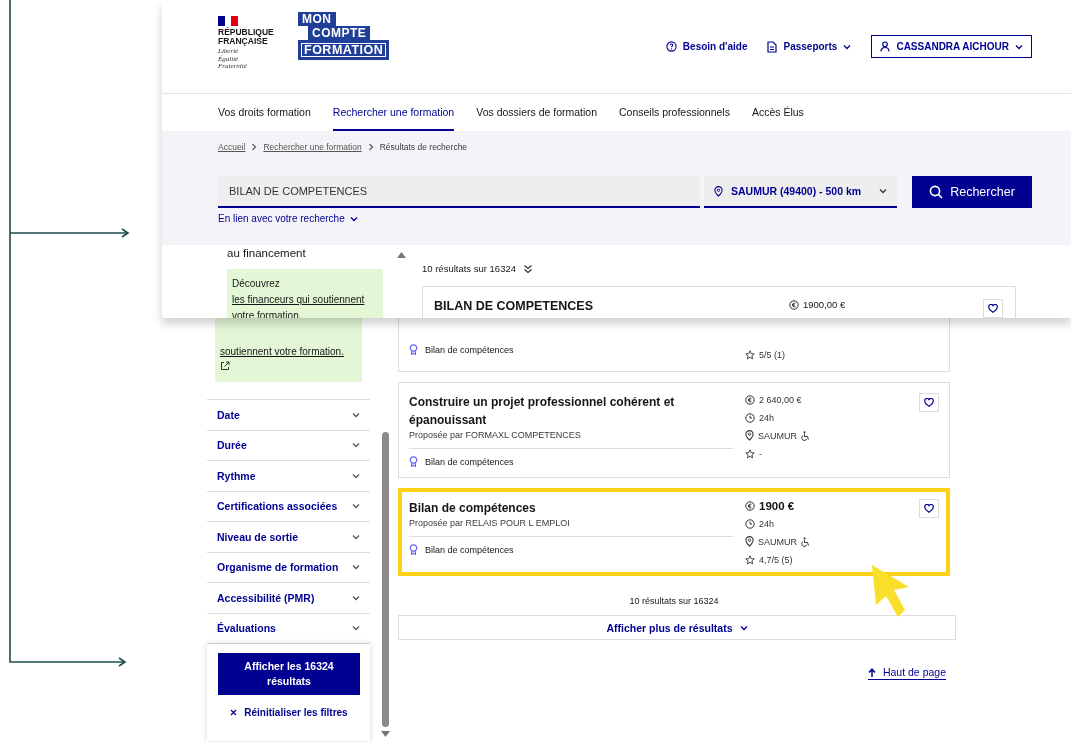 The height and width of the screenshot is (742, 1071). Describe the element at coordinates (777, 505) in the screenshot. I see `price-text: 1900 €` at that location.